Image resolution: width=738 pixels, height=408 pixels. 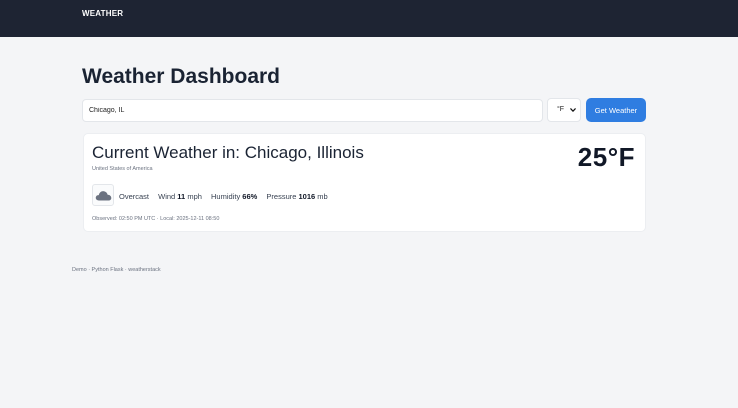 I want to click on wind-unit: mph, so click(x=194, y=196).